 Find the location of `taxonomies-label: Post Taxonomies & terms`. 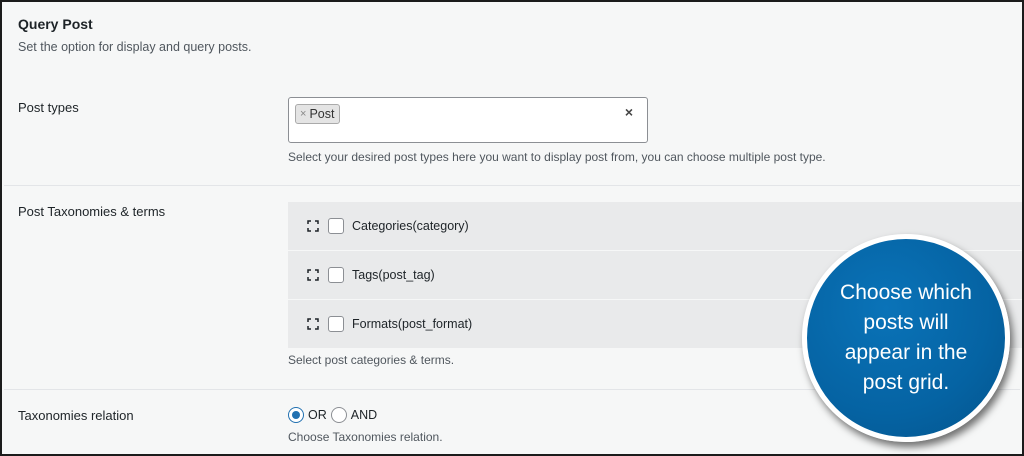

taxonomies-label: Post Taxonomies & terms is located at coordinates (92, 211).